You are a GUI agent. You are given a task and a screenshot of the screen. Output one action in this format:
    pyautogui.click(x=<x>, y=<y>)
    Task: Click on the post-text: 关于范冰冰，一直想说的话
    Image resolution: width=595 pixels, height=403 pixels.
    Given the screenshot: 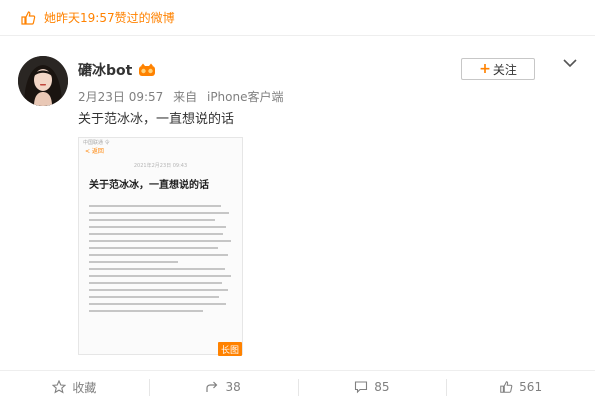 What is the action you would take?
    pyautogui.click(x=156, y=119)
    